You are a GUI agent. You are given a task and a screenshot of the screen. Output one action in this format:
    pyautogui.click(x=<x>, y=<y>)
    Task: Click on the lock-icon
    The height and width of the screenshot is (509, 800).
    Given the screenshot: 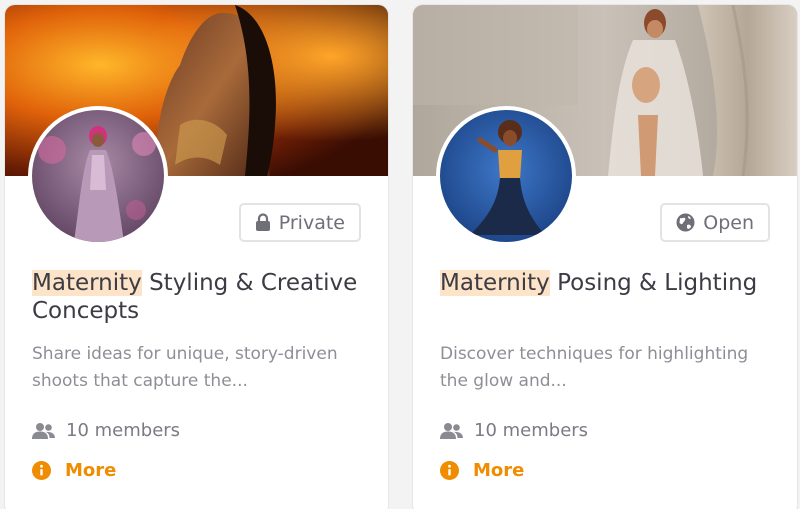 What is the action you would take?
    pyautogui.click(x=263, y=222)
    